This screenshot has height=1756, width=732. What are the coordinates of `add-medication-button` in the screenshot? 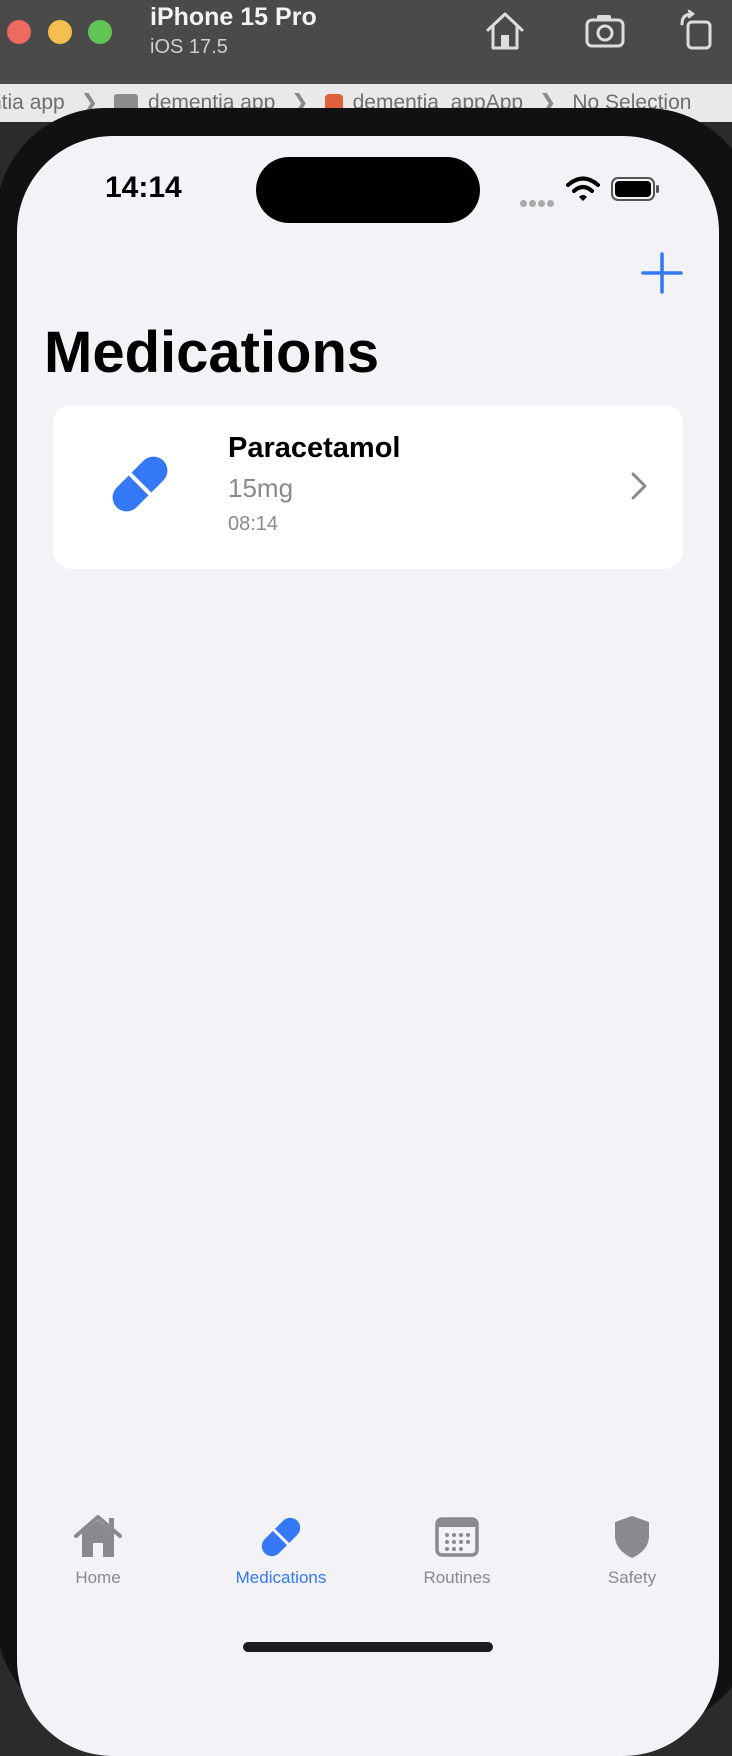 It's located at (662, 273).